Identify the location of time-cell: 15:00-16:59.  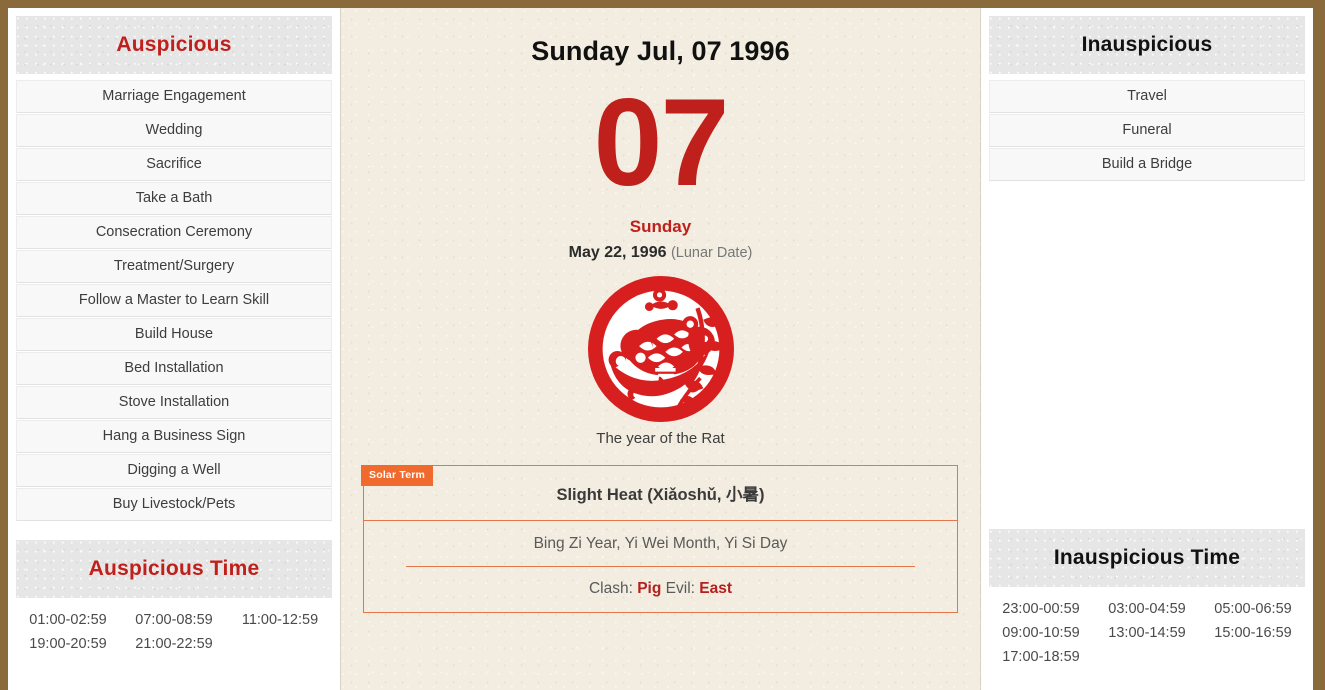
(1253, 633).